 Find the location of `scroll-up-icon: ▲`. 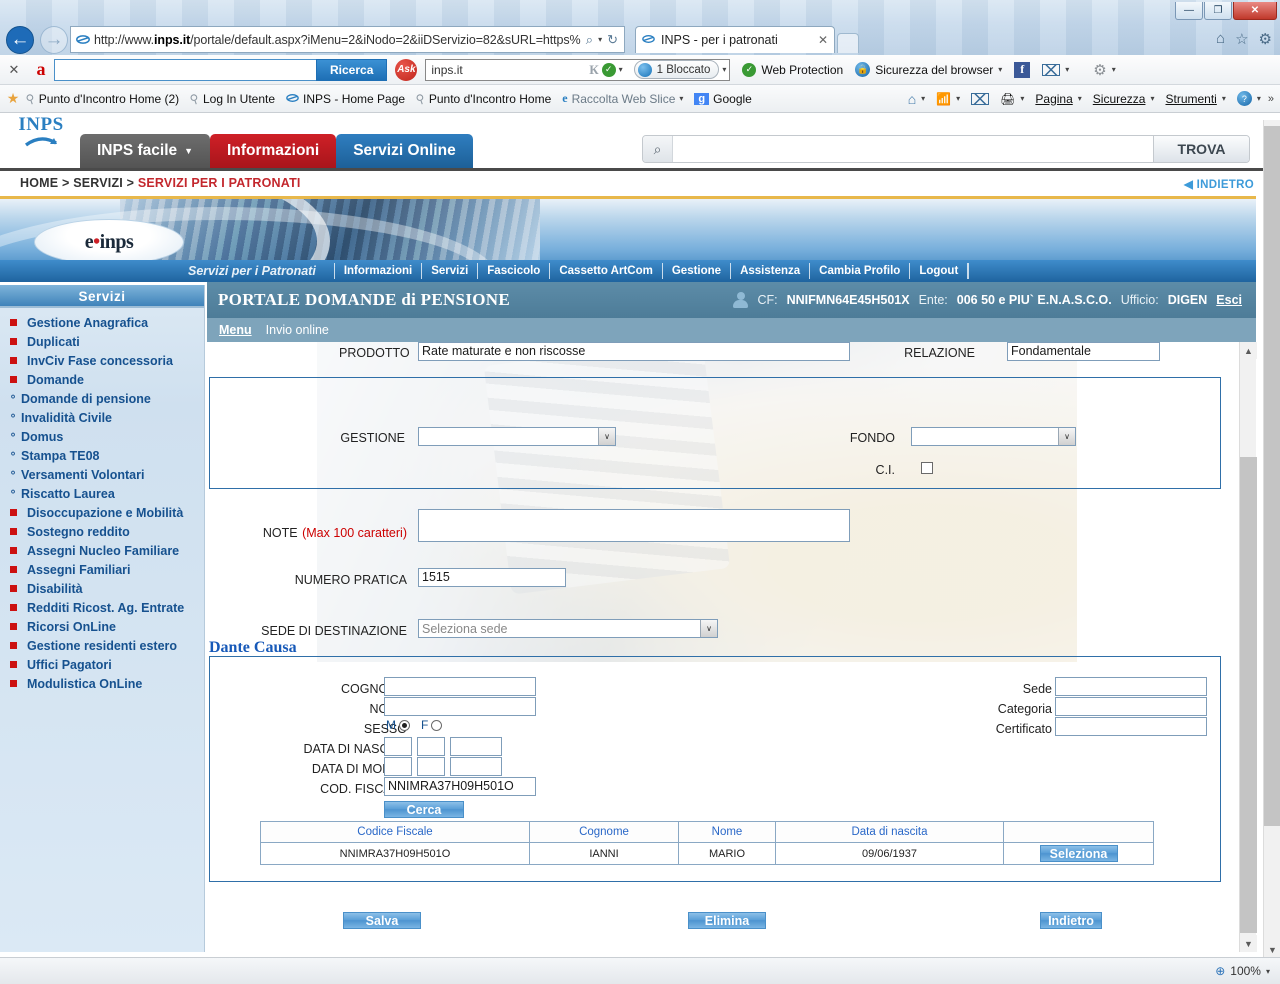

scroll-up-icon: ▲ is located at coordinates (1248, 350).